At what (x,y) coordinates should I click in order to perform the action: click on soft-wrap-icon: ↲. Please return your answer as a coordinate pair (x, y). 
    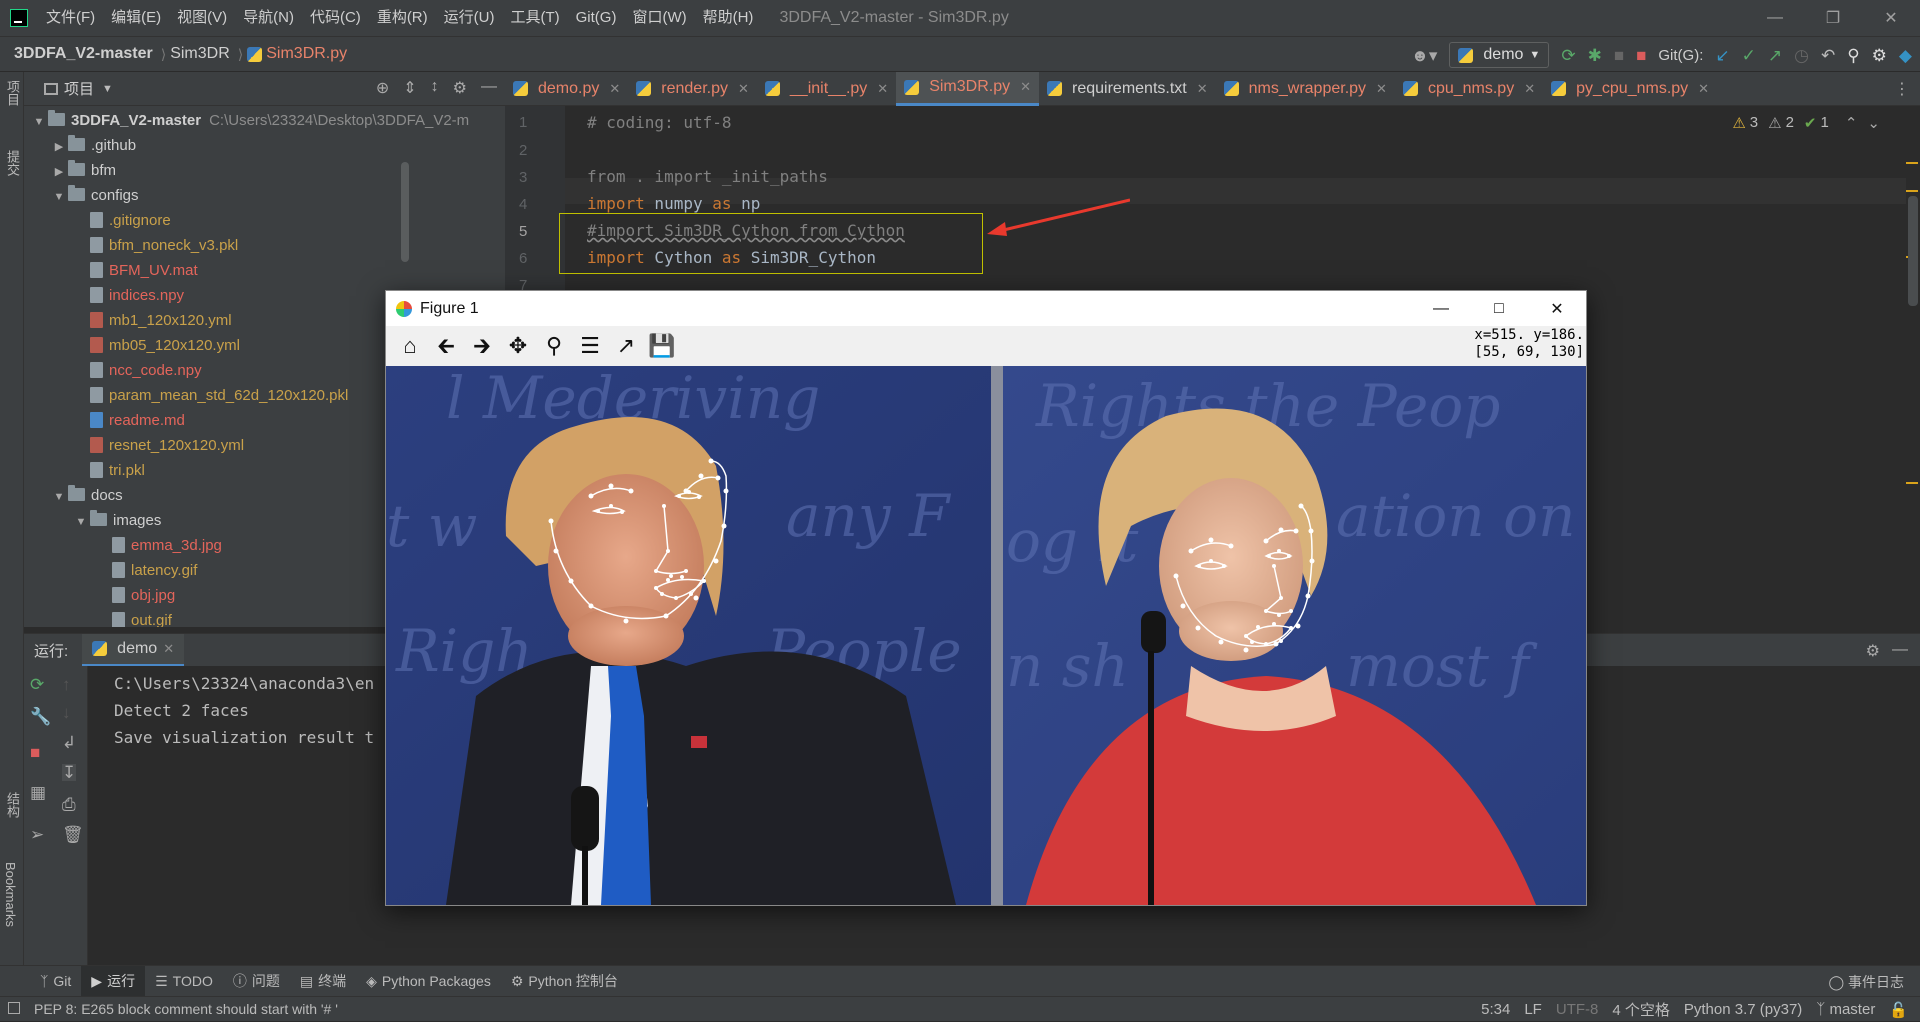
    Looking at the image, I should click on (69, 742).